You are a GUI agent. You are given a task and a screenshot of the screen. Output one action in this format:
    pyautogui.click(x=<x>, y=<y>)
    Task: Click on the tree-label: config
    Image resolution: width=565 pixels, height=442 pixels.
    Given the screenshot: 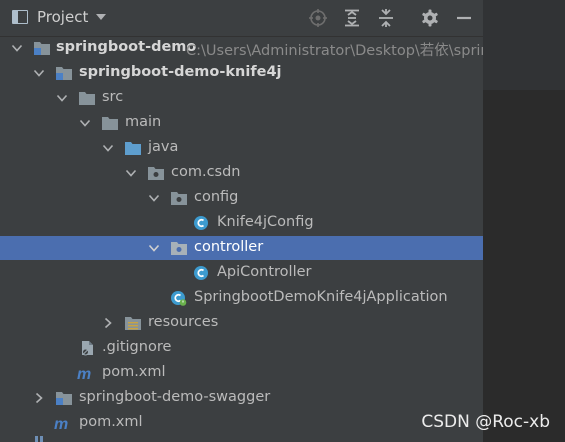 What is the action you would take?
    pyautogui.click(x=216, y=197)
    